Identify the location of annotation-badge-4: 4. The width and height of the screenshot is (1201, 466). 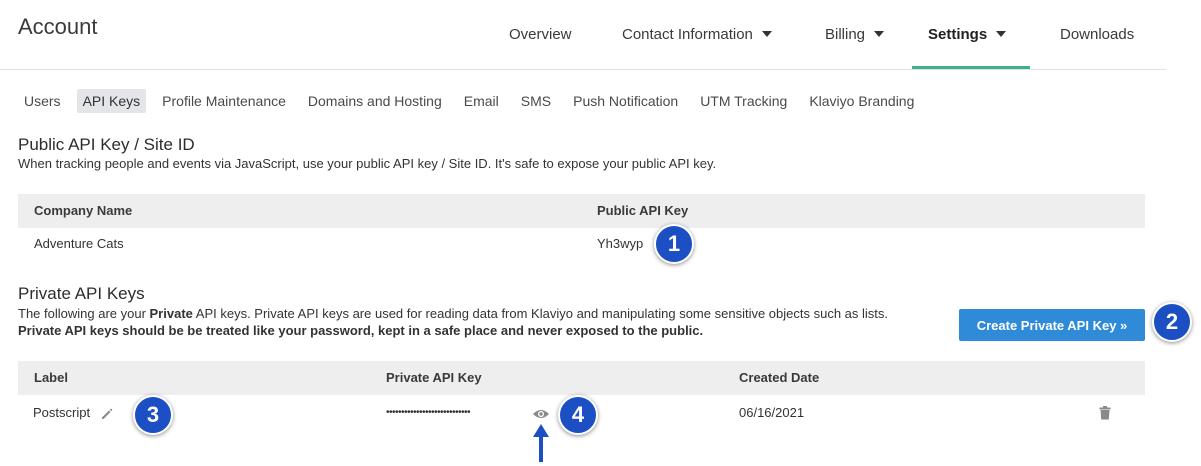
(578, 415).